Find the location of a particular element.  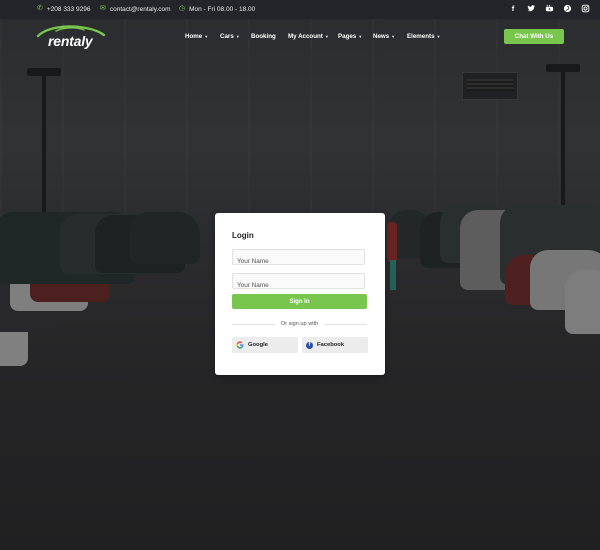

nav-item-my-account: My Account ▼ is located at coordinates (313, 36).